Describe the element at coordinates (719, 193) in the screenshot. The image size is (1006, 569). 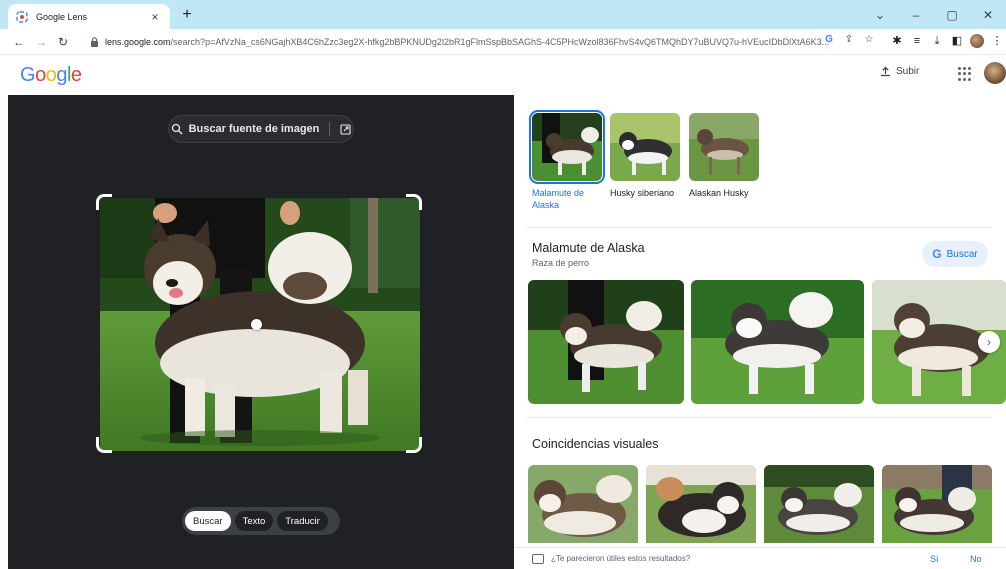
I see `suggestion-label: Alaskan Husky` at that location.